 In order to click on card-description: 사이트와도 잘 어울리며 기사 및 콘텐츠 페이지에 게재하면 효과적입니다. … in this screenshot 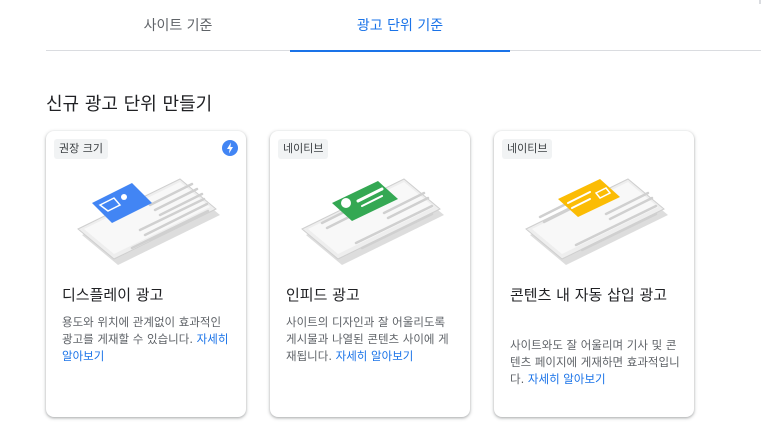, I will do `click(595, 362)`.